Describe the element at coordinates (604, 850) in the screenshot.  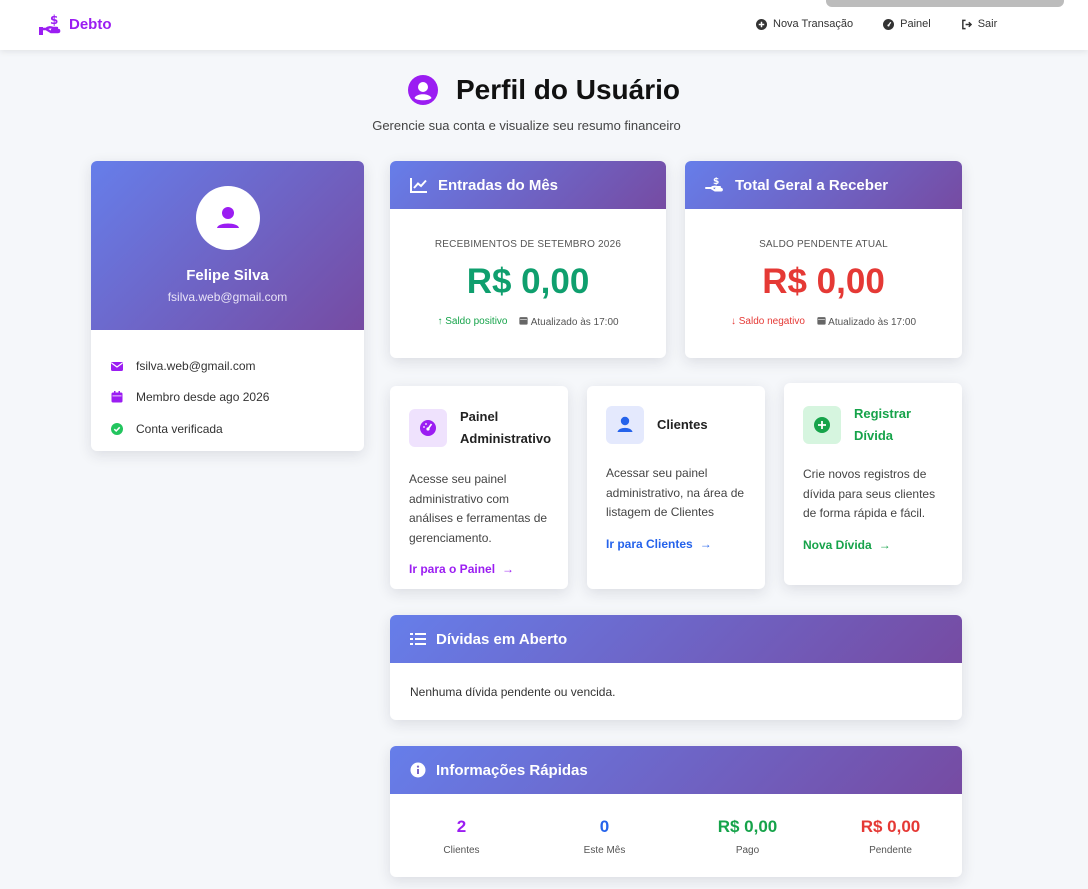
I see `quick-stat-label: Este Mês` at that location.